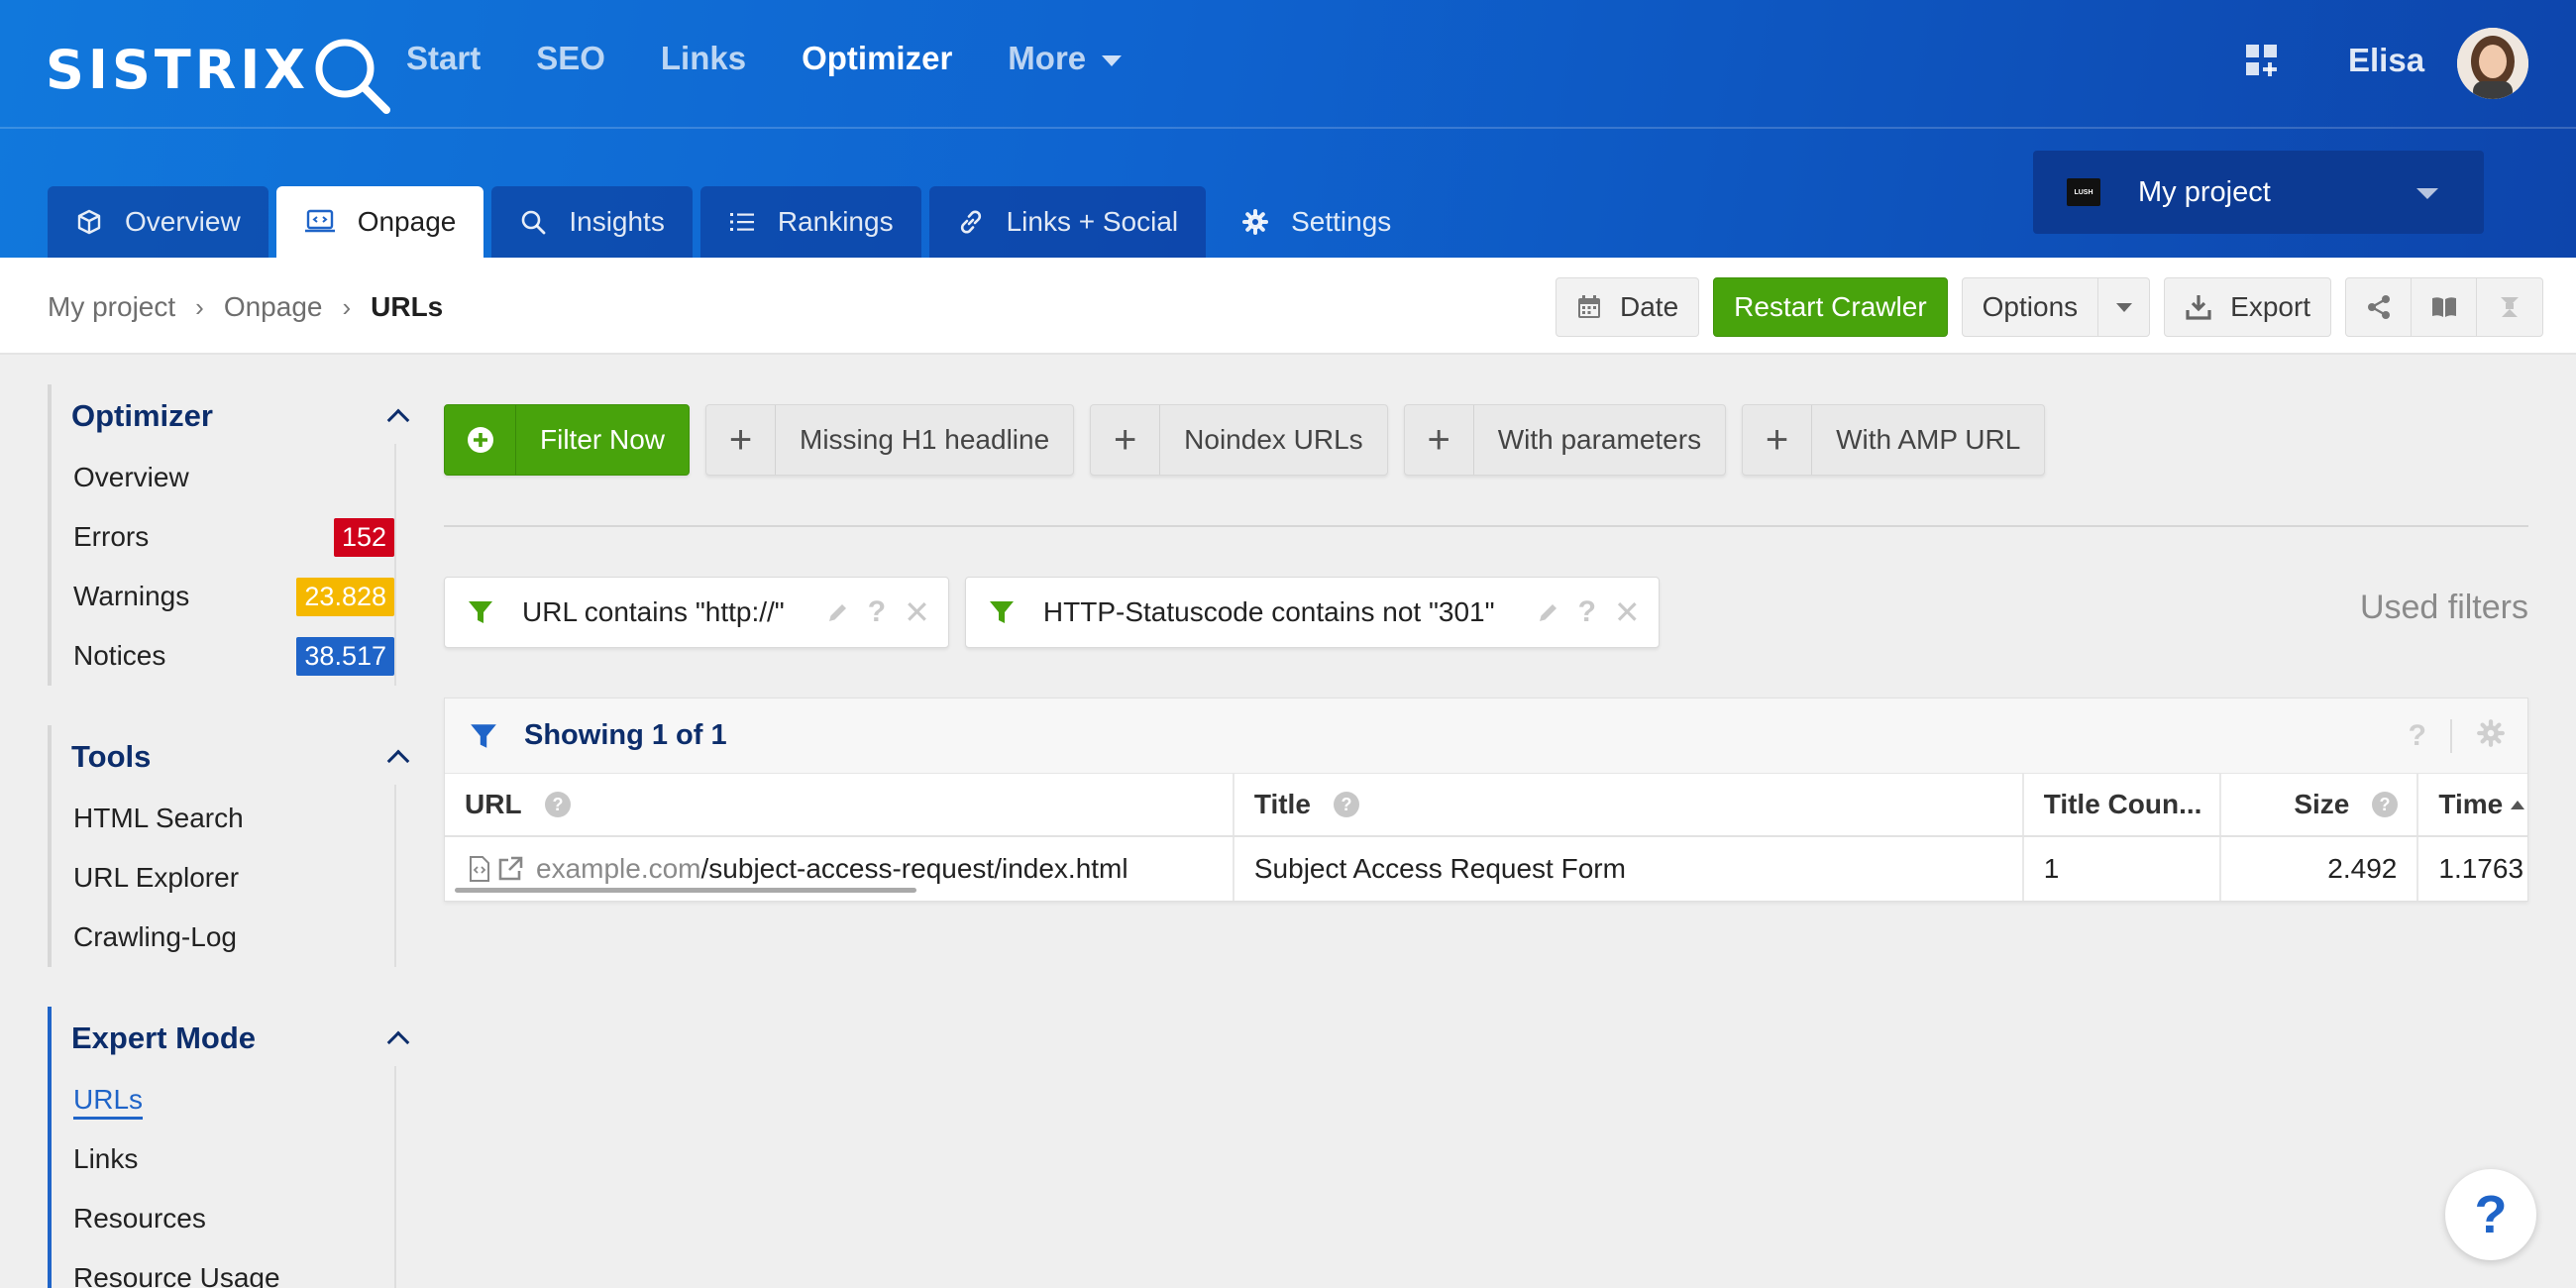 The image size is (2576, 1288). What do you see at coordinates (925, 440) in the screenshot?
I see `preset-label: Missing H1 headline` at bounding box center [925, 440].